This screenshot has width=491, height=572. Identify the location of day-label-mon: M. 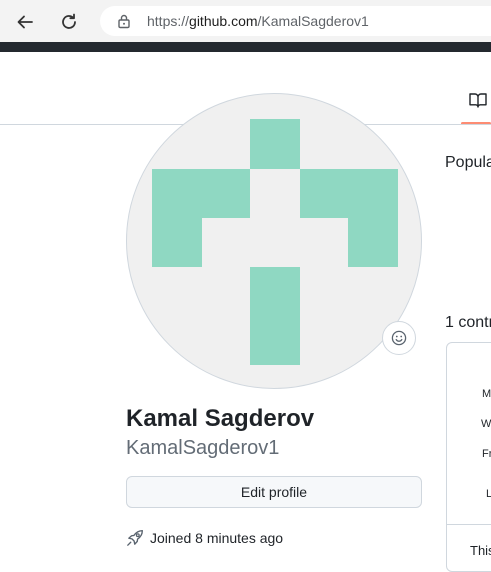
(486, 394).